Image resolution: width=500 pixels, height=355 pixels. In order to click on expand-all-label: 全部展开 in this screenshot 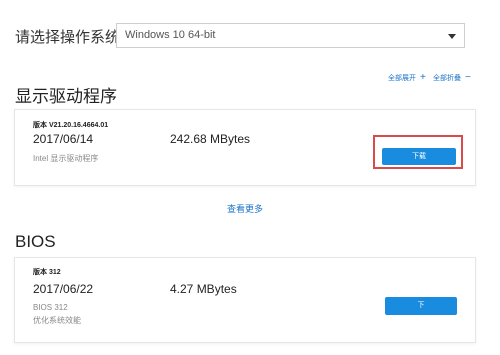, I will do `click(402, 78)`.